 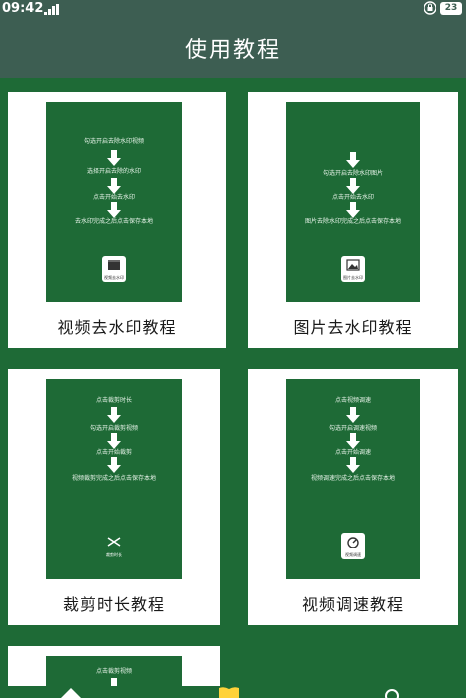 What do you see at coordinates (51, 9) in the screenshot?
I see `signal-icon` at bounding box center [51, 9].